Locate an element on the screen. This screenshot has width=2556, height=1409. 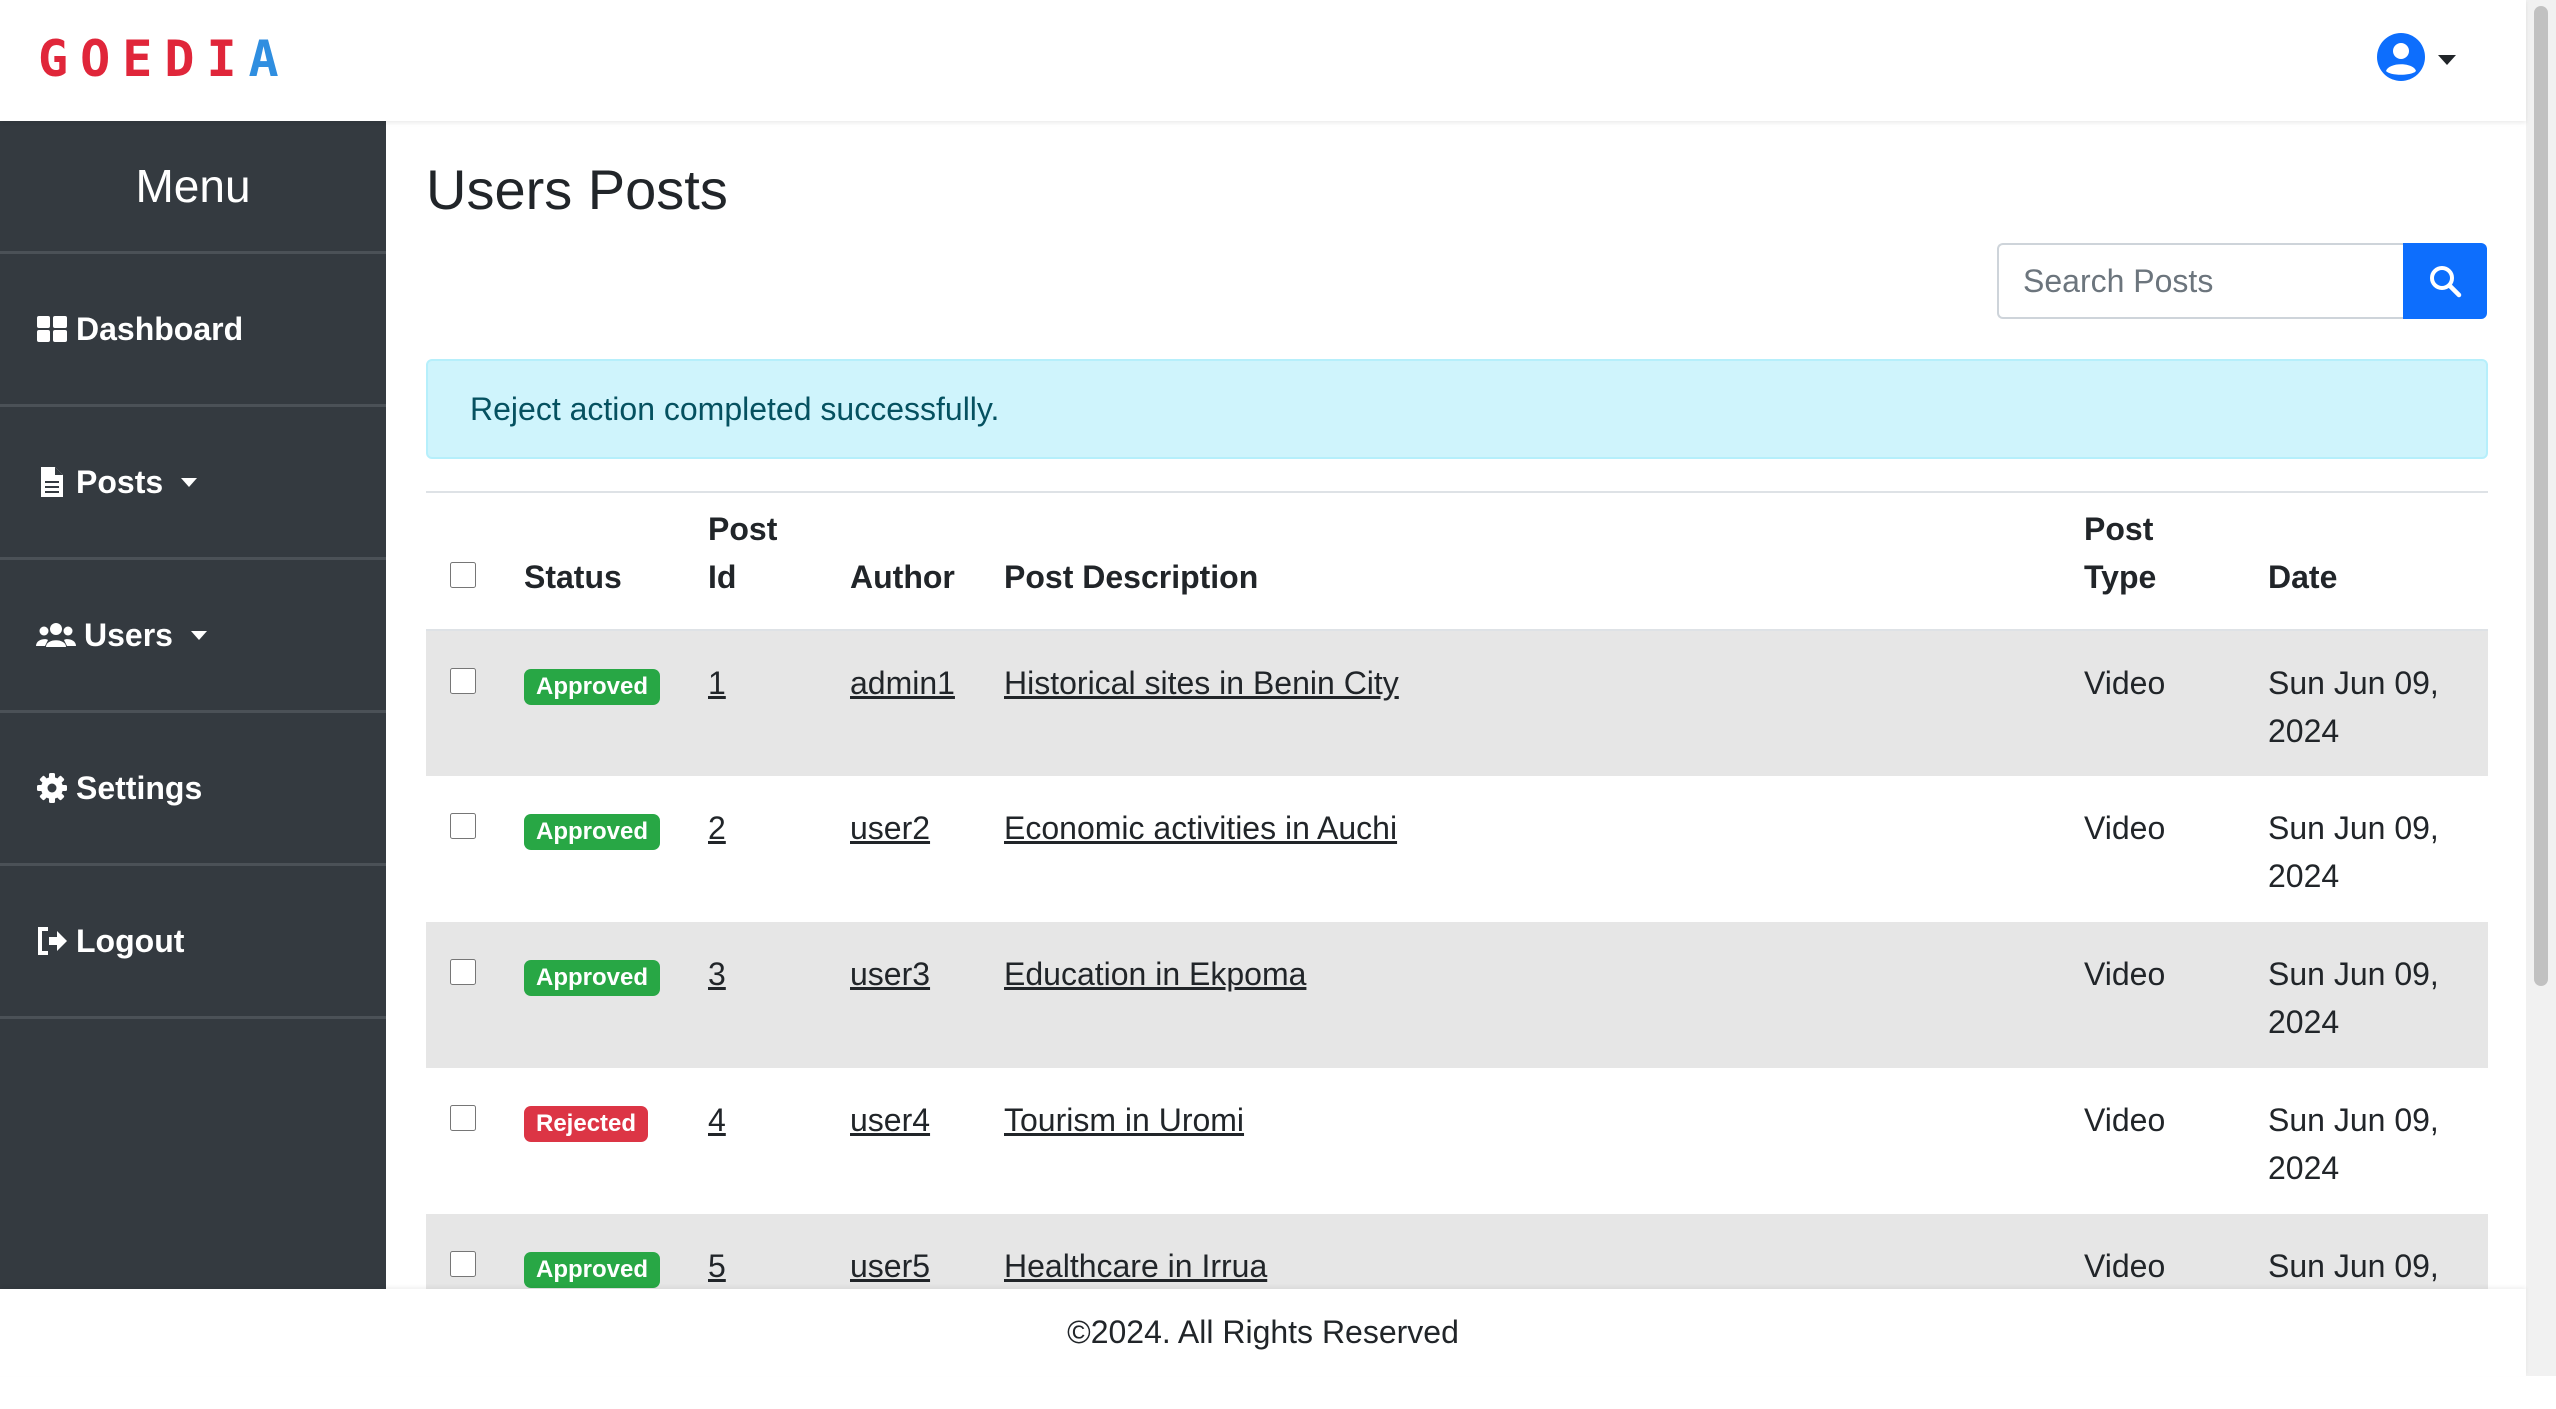
top-header: G O E D I A is located at coordinates (1263, 60).